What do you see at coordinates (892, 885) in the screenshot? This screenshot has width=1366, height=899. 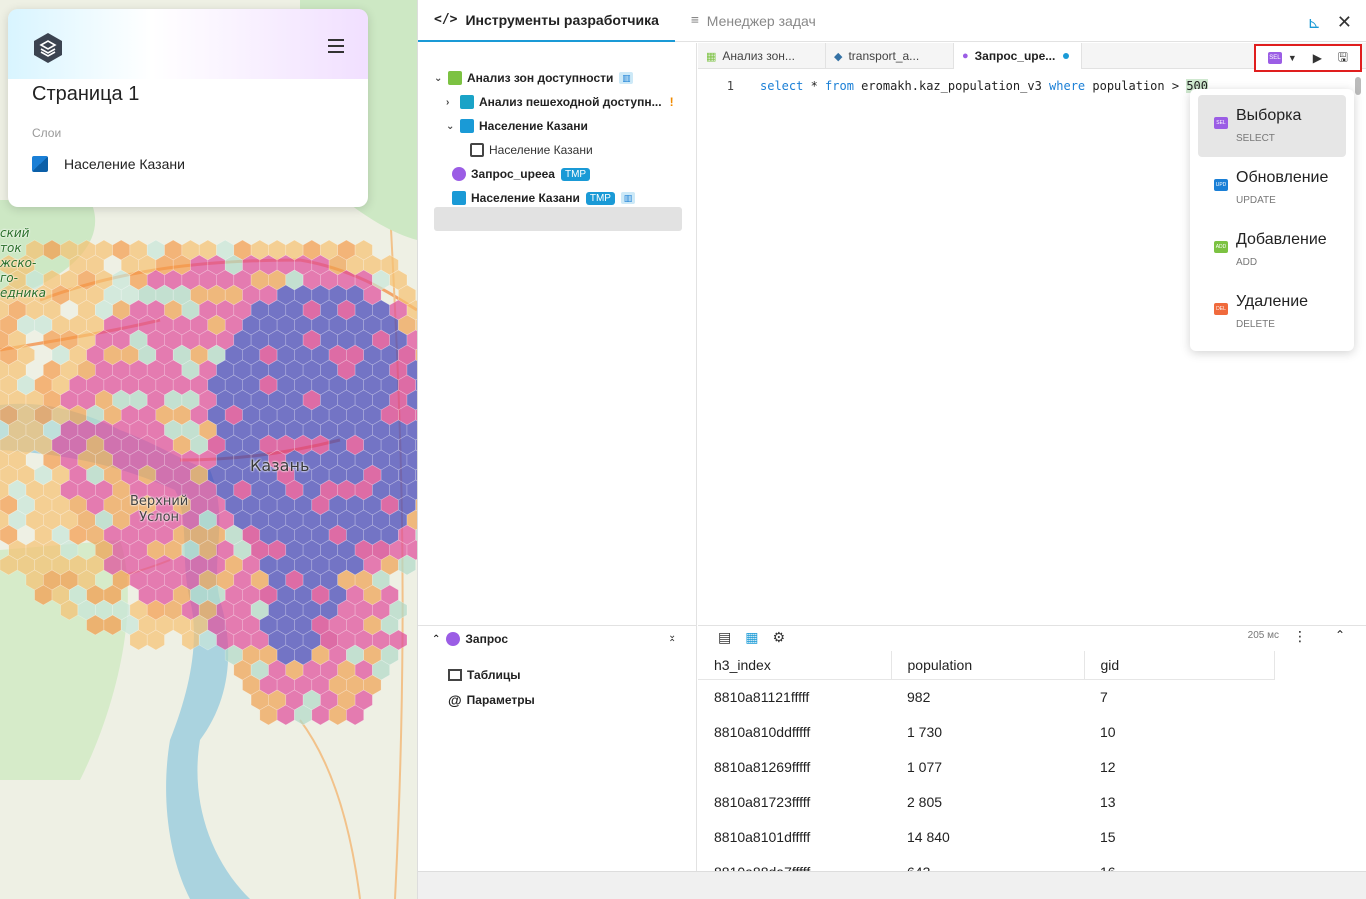 I see `status-bar` at bounding box center [892, 885].